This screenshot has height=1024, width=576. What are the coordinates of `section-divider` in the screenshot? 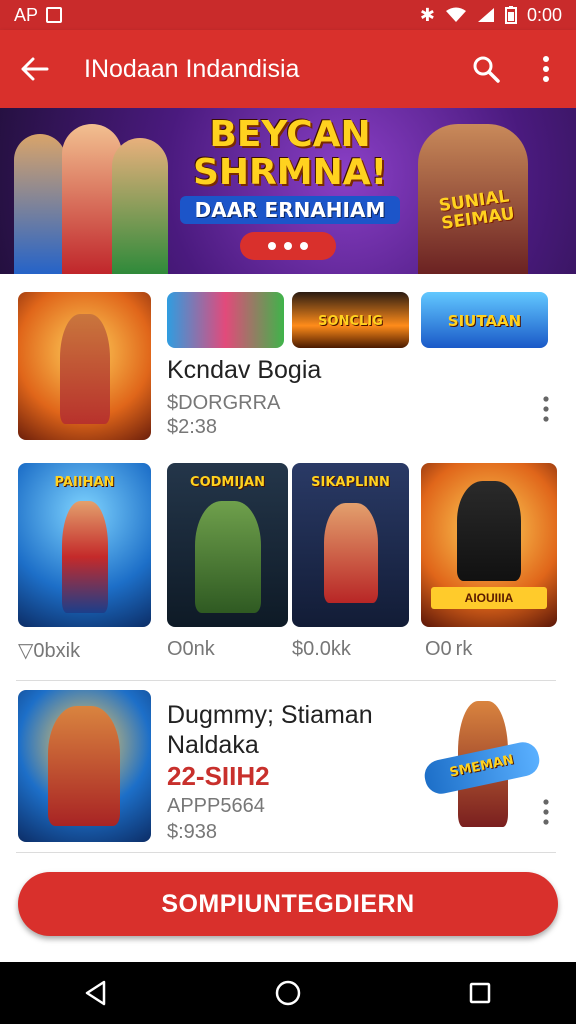 It's located at (286, 852).